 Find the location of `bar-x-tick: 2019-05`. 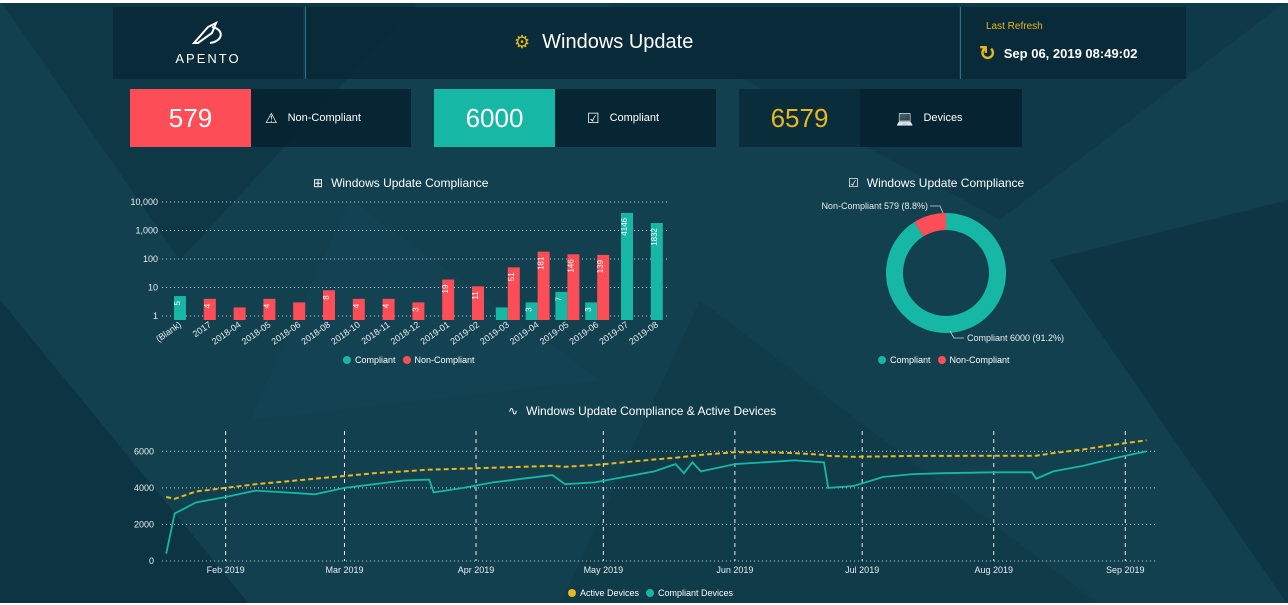

bar-x-tick: 2019-05 is located at coordinates (554, 332).